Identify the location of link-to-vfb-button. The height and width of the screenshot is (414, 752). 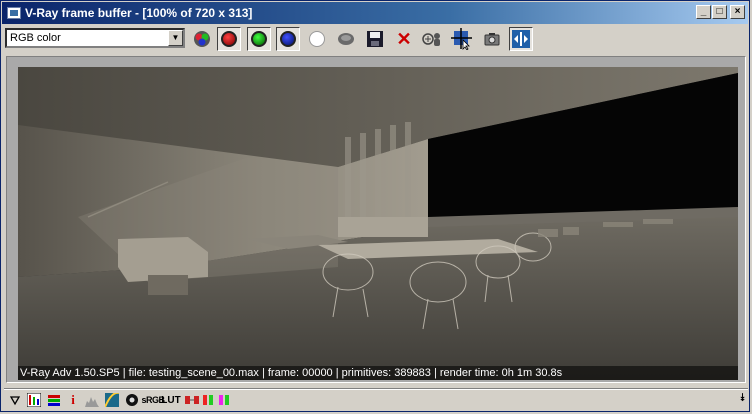
(521, 39).